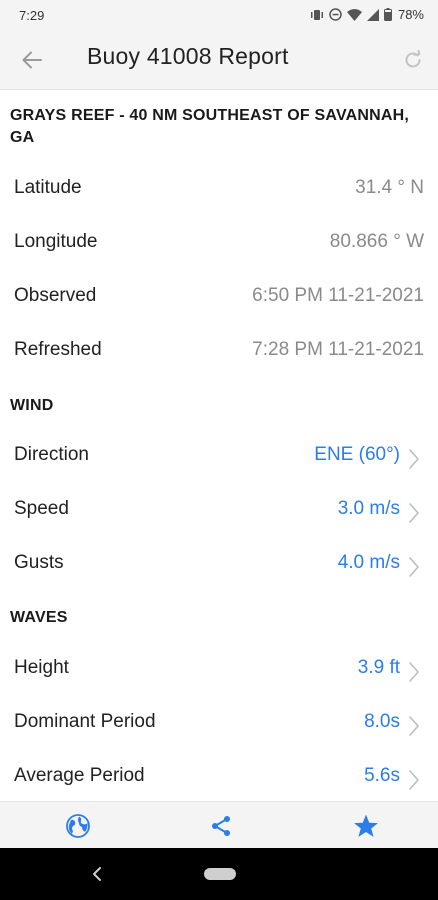  Describe the element at coordinates (219, 245) in the screenshot. I see `info-row-longitude: Longitude 80.866 ° W` at that location.